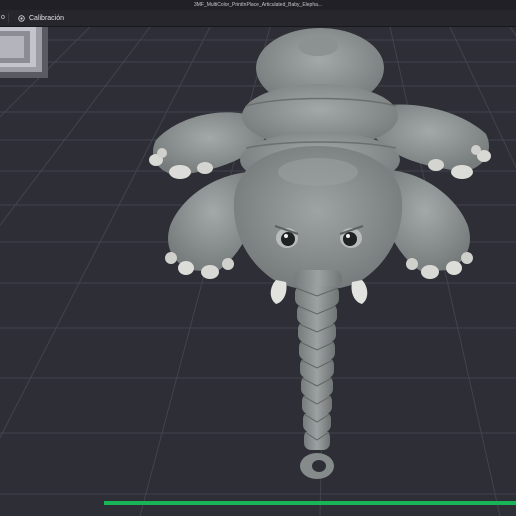  I want to click on tab-calibration-label: Calibración, so click(47, 18).